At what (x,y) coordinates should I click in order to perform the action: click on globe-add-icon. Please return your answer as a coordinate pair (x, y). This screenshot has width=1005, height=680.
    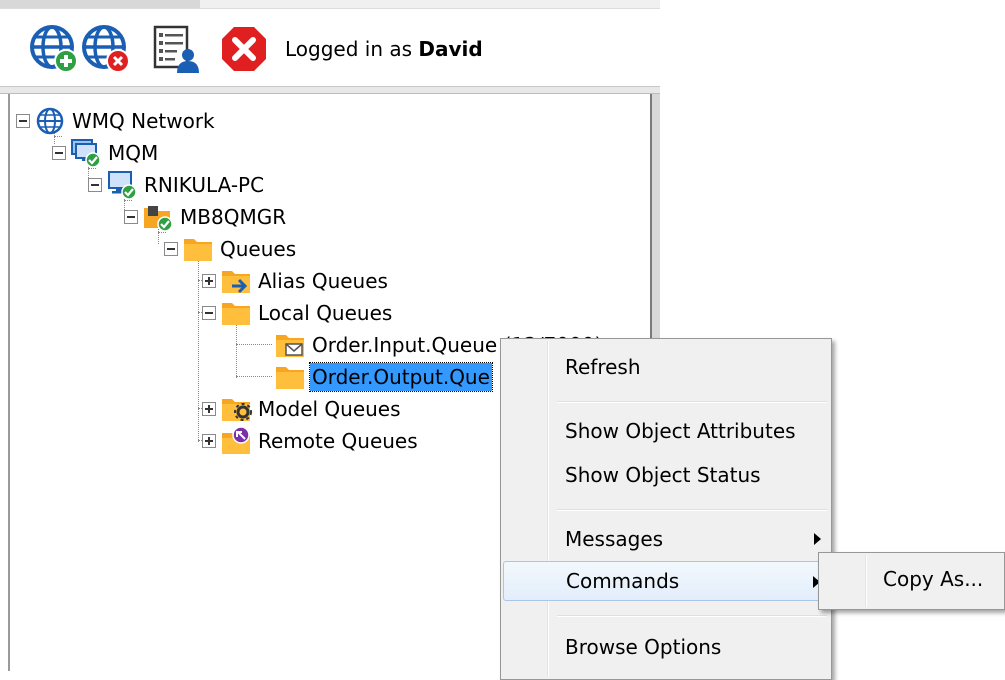
    Looking at the image, I should click on (54, 49).